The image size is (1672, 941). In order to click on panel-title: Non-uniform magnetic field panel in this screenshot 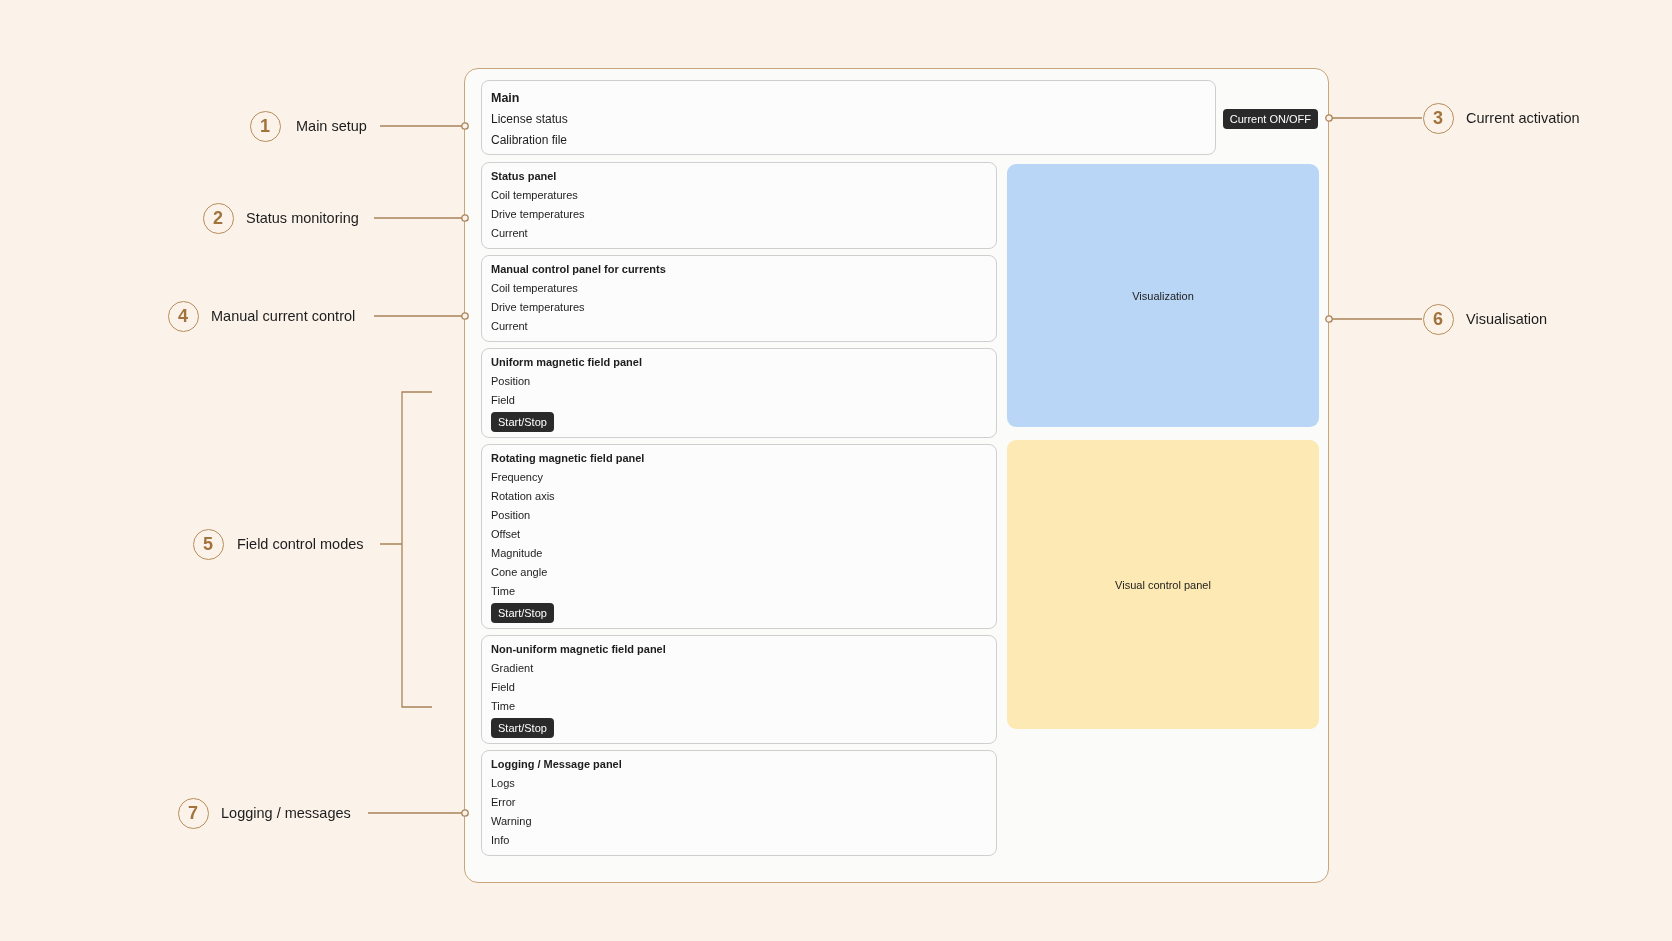, I will do `click(578, 649)`.